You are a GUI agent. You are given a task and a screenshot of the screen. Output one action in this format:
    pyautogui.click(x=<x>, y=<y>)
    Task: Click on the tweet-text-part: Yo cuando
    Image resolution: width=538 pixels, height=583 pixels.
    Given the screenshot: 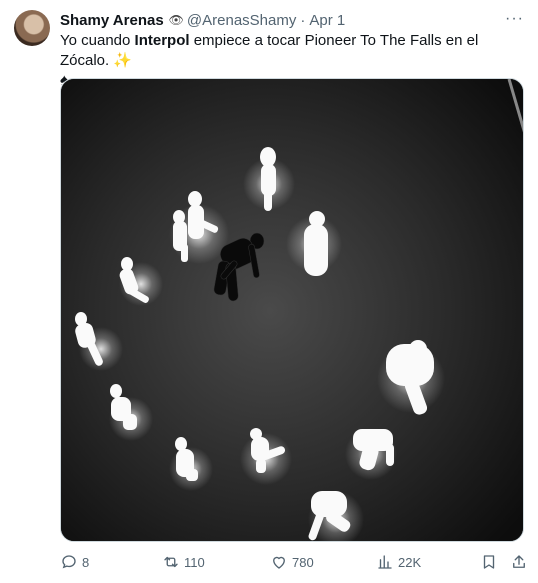 What is the action you would take?
    pyautogui.click(x=97, y=40)
    